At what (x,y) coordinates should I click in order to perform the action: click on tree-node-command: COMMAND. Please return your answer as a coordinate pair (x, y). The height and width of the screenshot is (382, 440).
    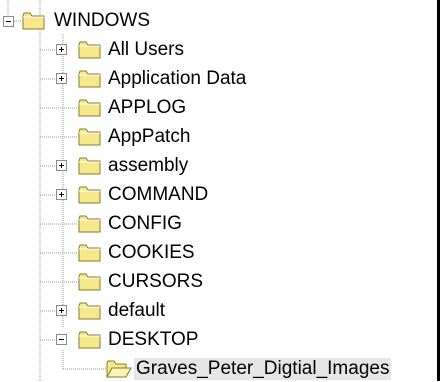
    Looking at the image, I should click on (218, 195).